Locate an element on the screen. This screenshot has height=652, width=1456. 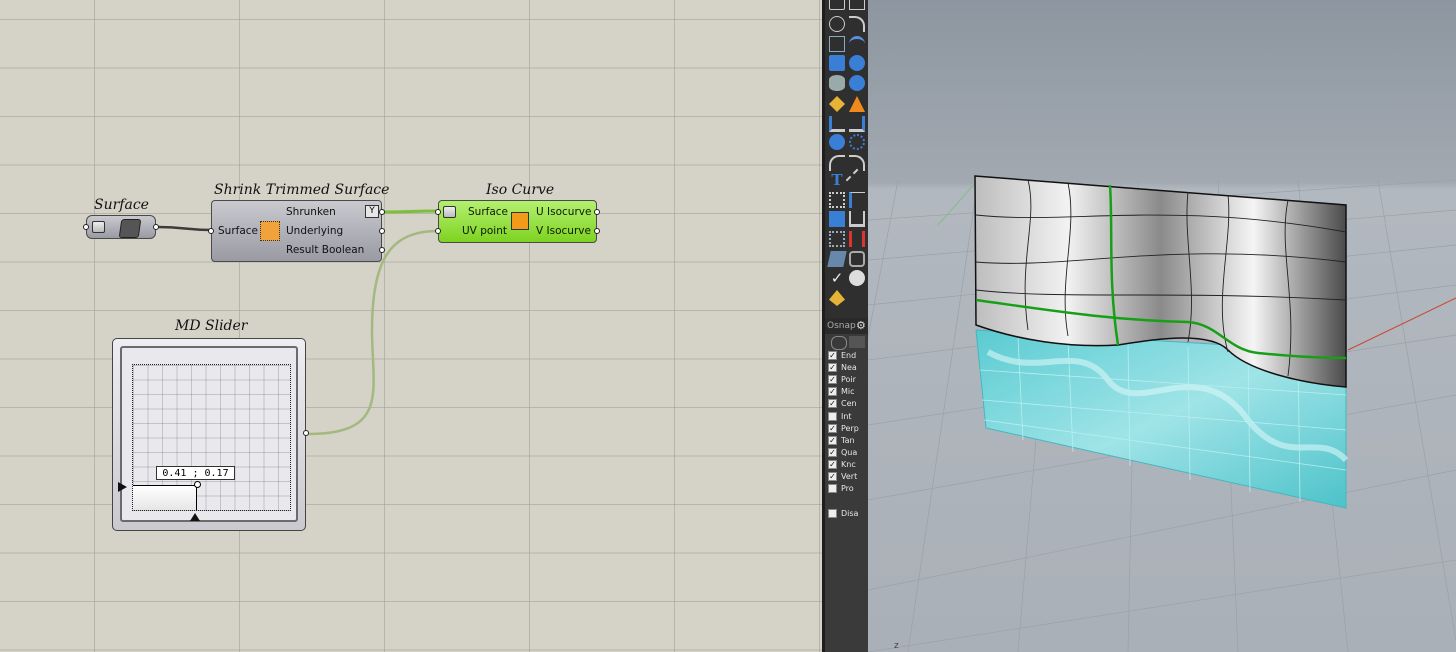
osnap-label: Qua is located at coordinates (849, 452).